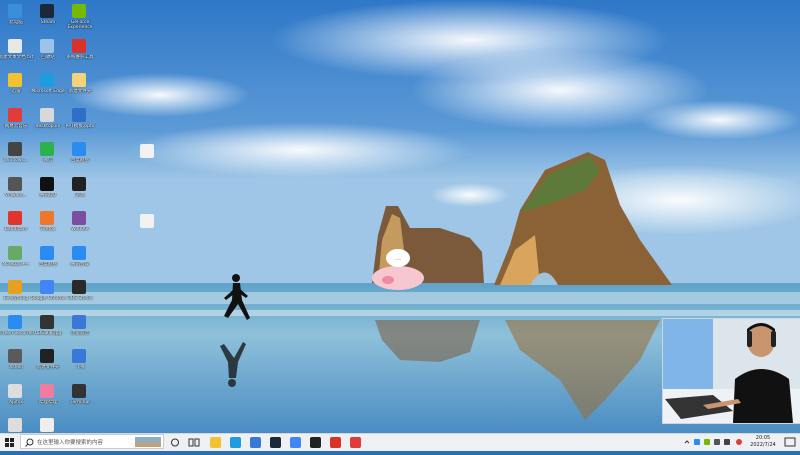  What do you see at coordinates (355, 442) in the screenshot?
I see `netease-music-taskbar-icon` at bounding box center [355, 442].